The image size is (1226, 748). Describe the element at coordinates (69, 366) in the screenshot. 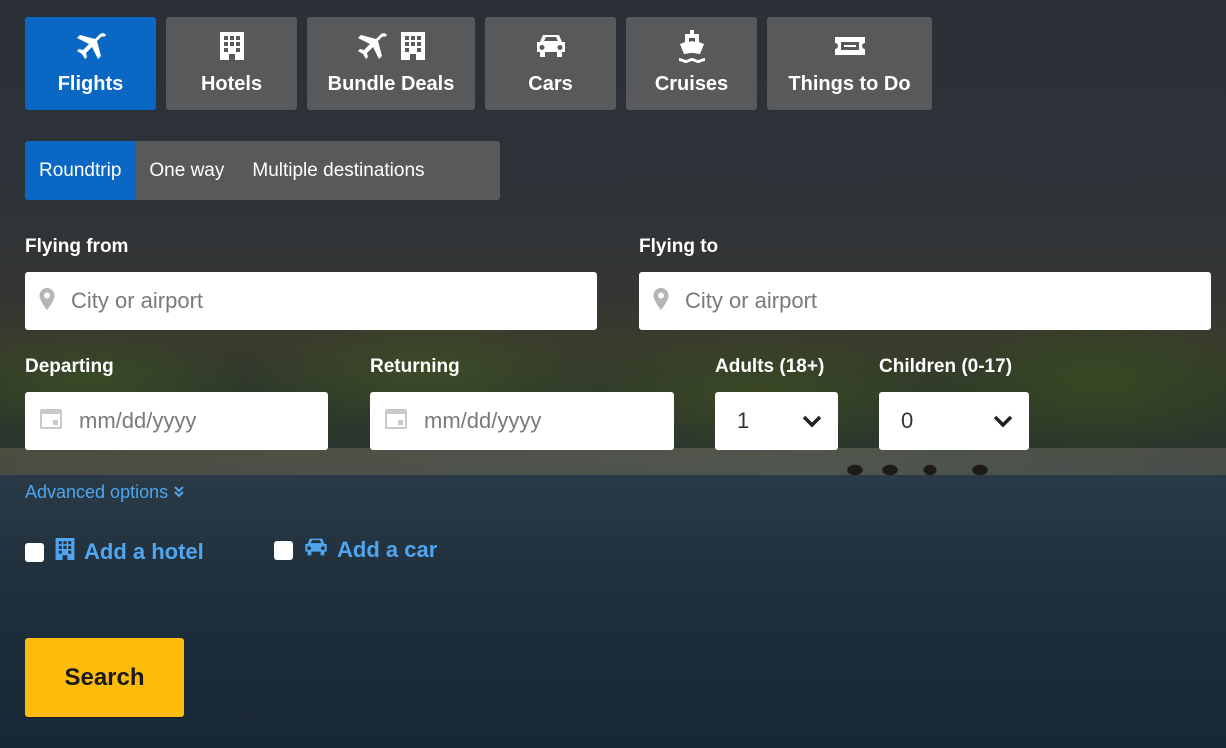

I see `departing-label: Departing` at that location.